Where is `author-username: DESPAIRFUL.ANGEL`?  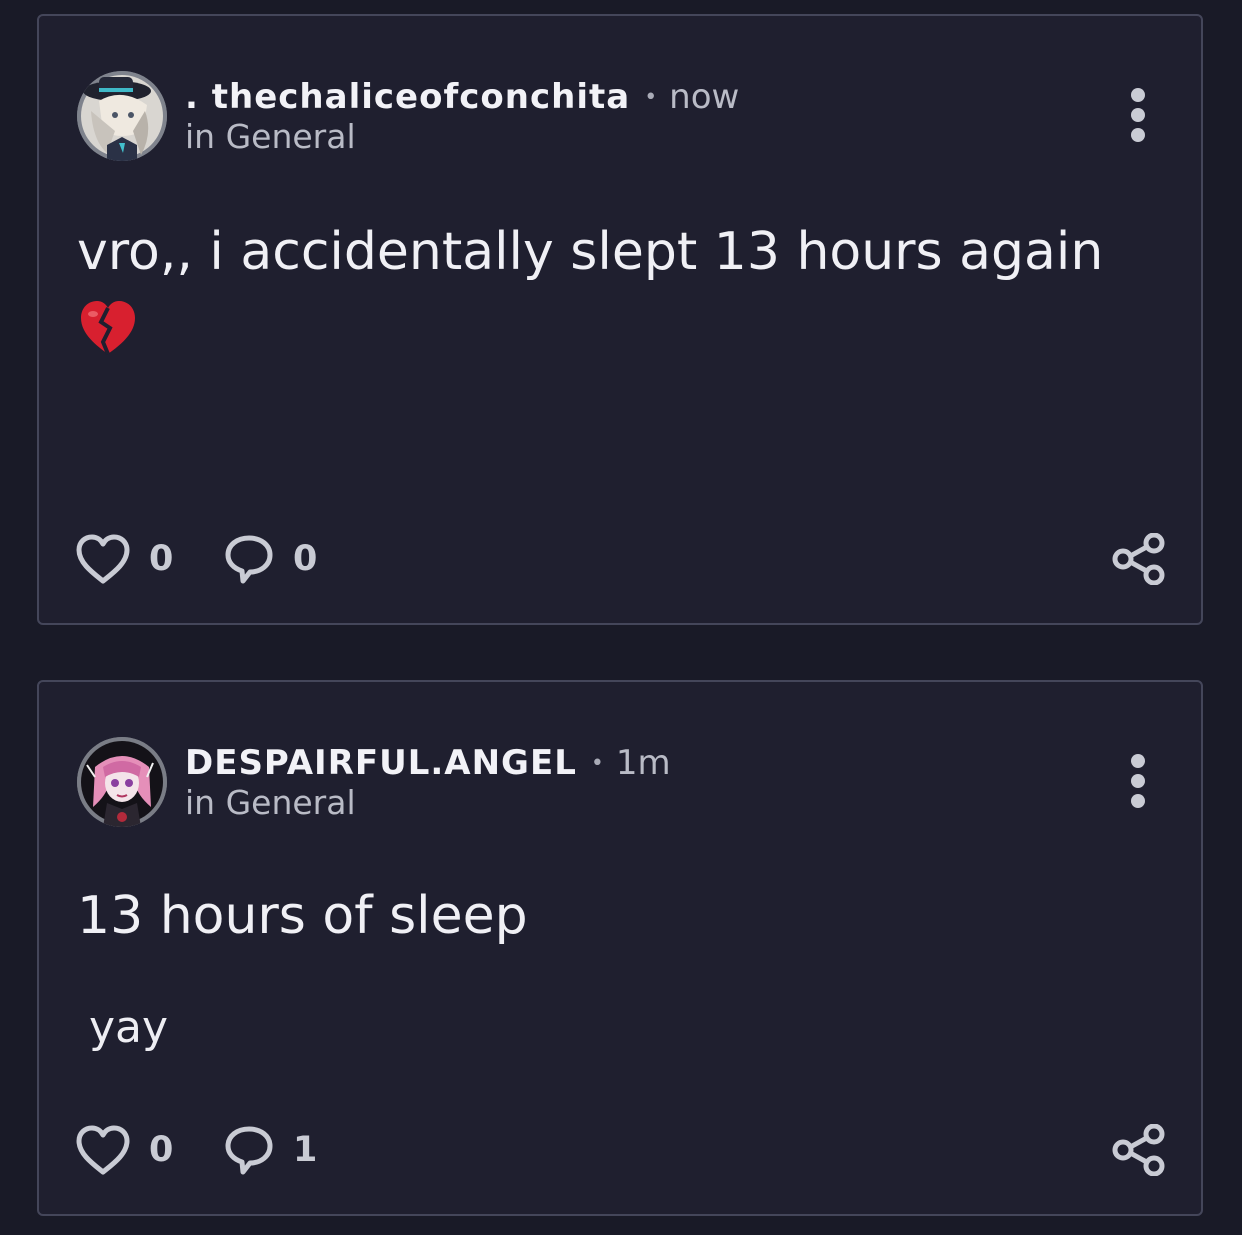
author-username: DESPAIRFUL.ANGEL is located at coordinates (381, 763).